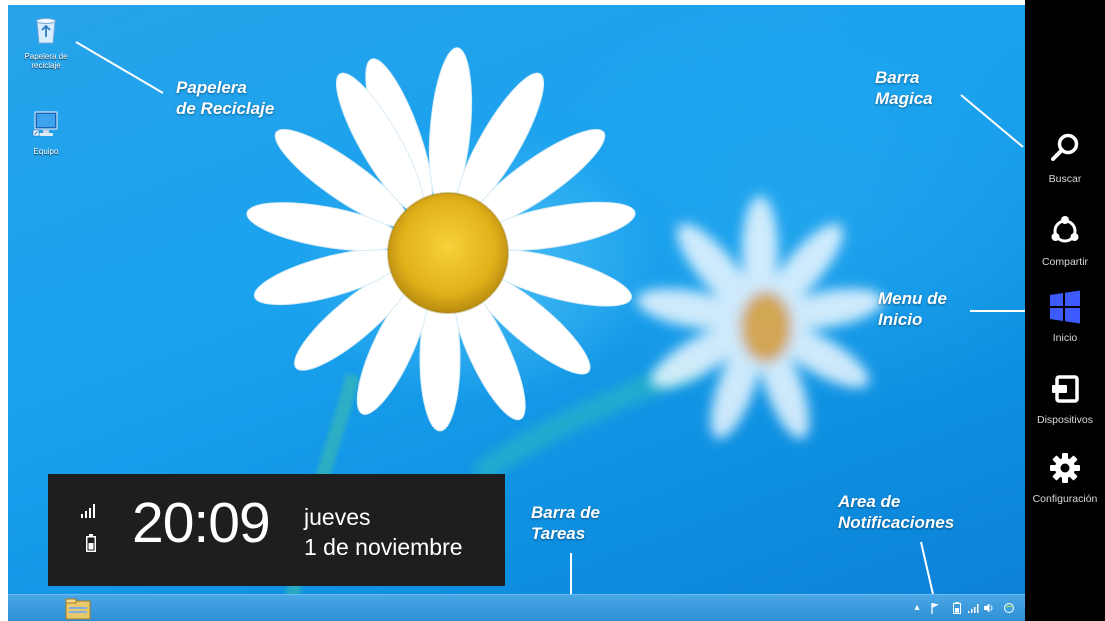 This screenshot has height=621, width=1105. Describe the element at coordinates (904, 88) in the screenshot. I see `annotation-charms-bar: Barra Magica` at that location.